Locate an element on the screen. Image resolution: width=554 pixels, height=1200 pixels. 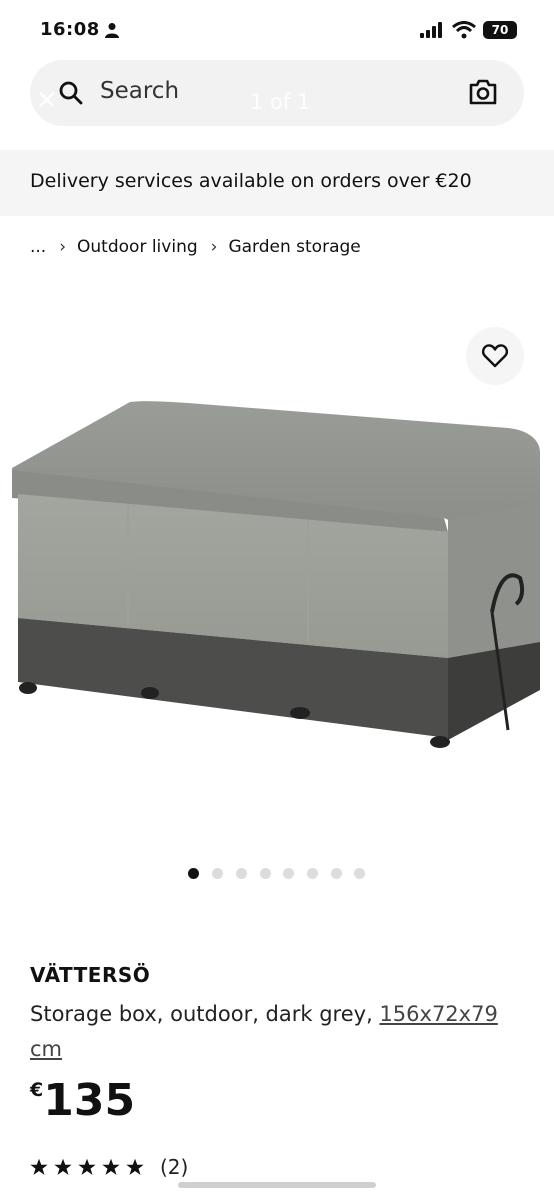
heart-icon is located at coordinates (495, 356).